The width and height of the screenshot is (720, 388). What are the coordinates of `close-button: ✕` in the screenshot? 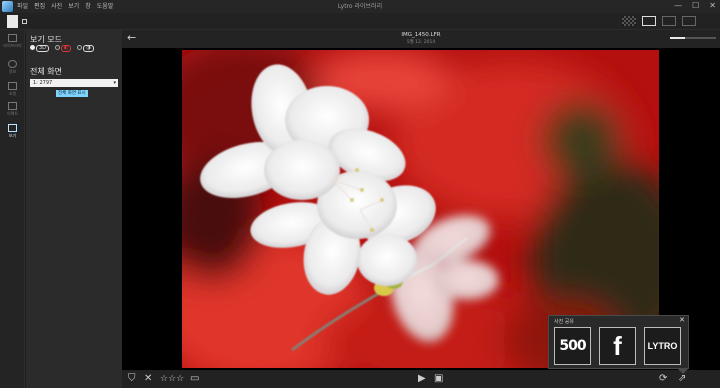 It's located at (712, 6).